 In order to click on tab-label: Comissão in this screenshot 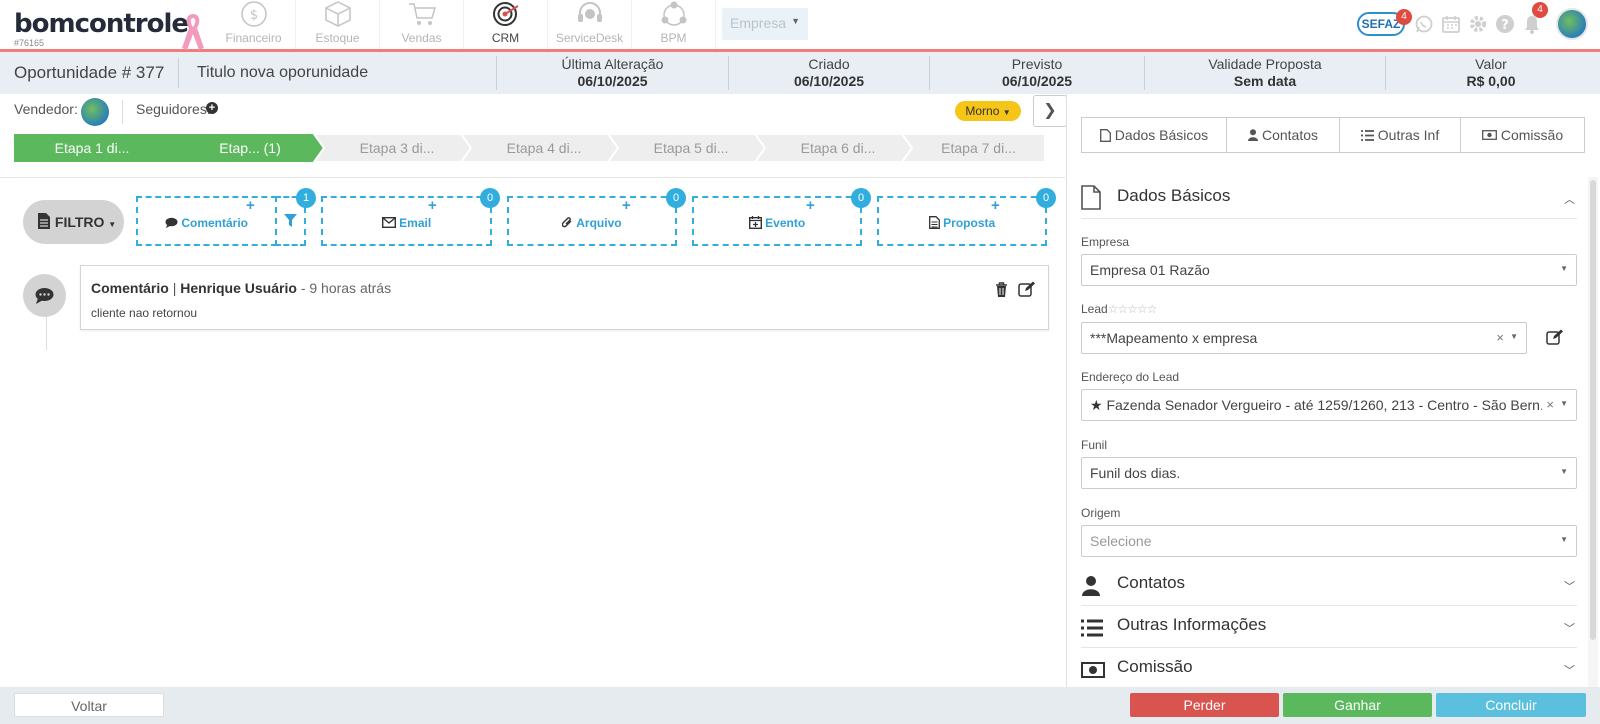, I will do `click(1532, 135)`.